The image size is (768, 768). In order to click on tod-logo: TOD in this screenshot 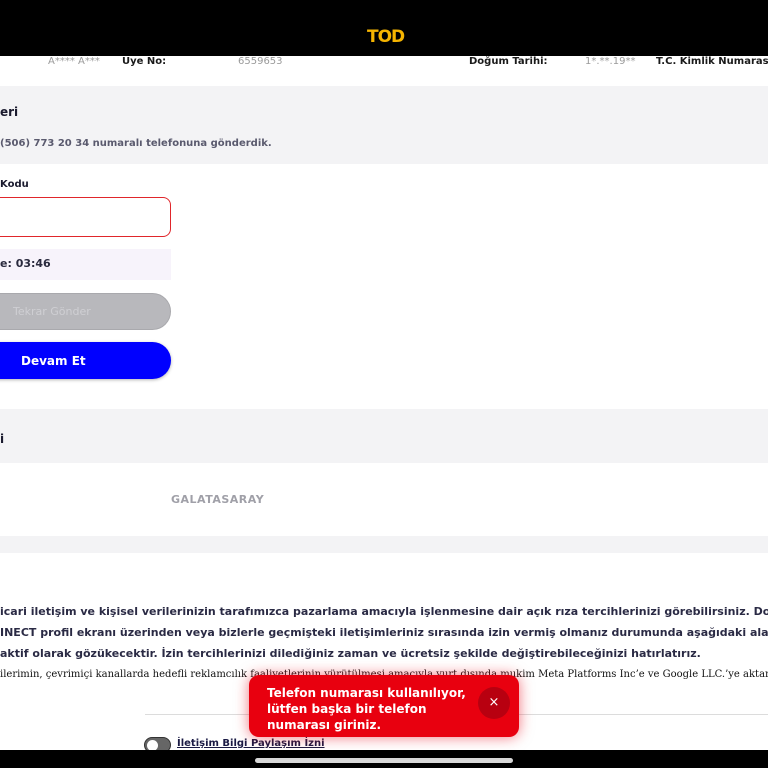, I will do `click(386, 37)`.